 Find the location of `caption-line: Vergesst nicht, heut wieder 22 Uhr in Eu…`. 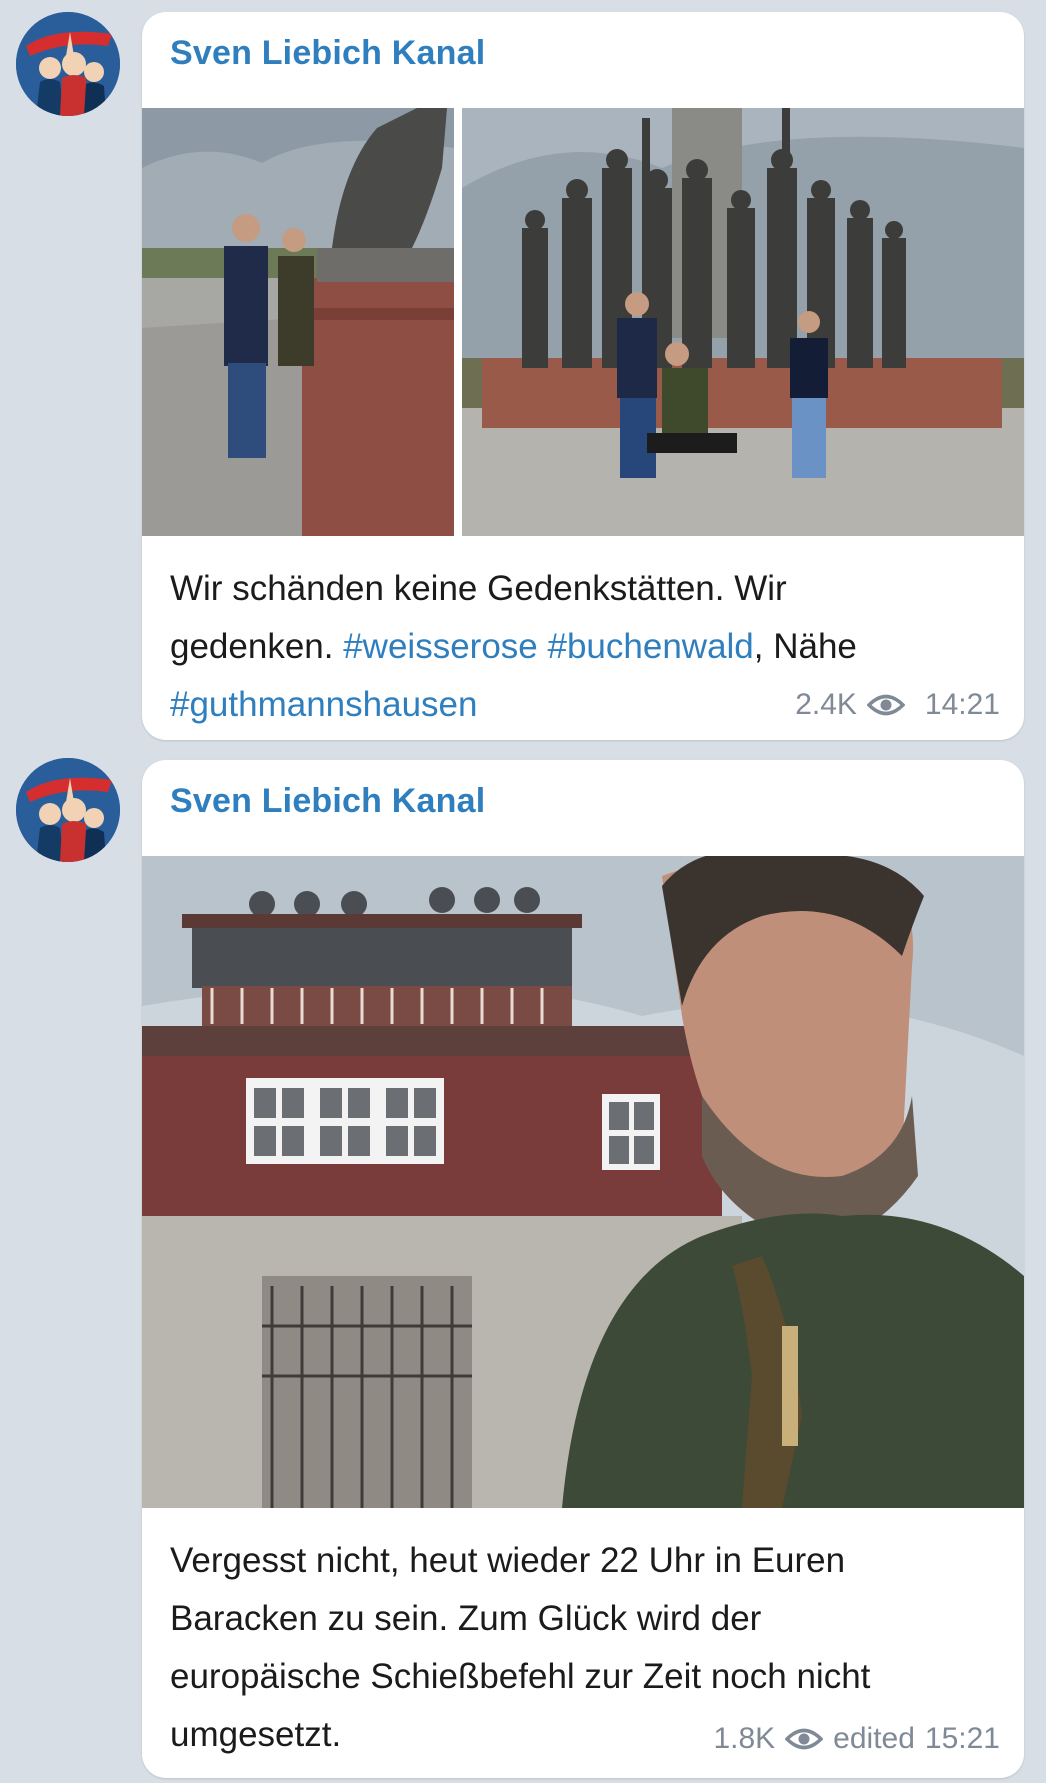

caption-line: Vergesst nicht, heut wieder 22 Uhr in Eu… is located at coordinates (508, 1560).